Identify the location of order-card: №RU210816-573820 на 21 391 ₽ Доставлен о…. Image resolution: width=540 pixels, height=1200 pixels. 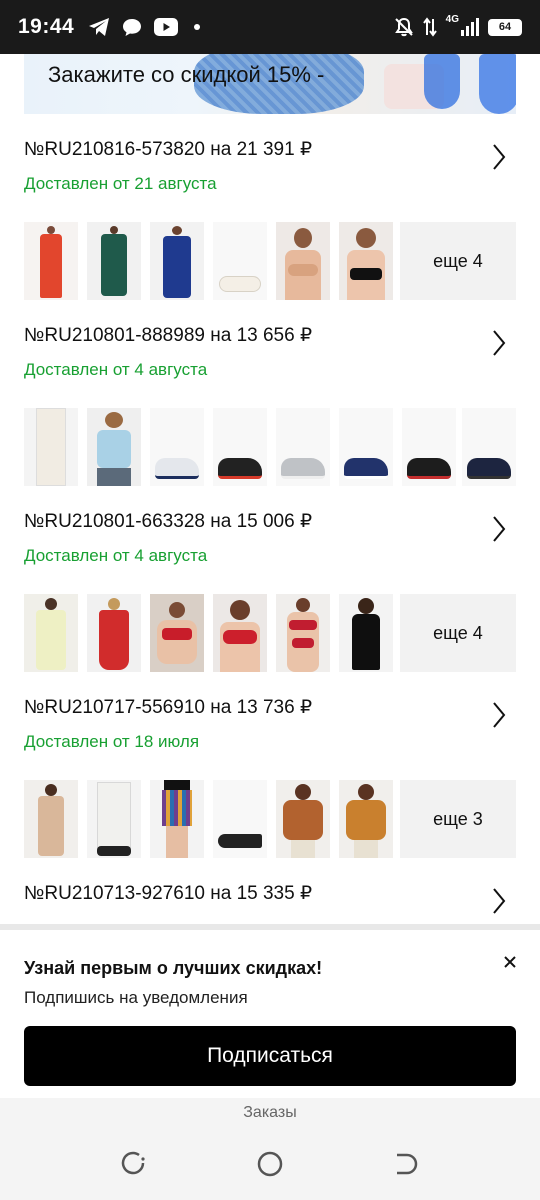
(270, 219).